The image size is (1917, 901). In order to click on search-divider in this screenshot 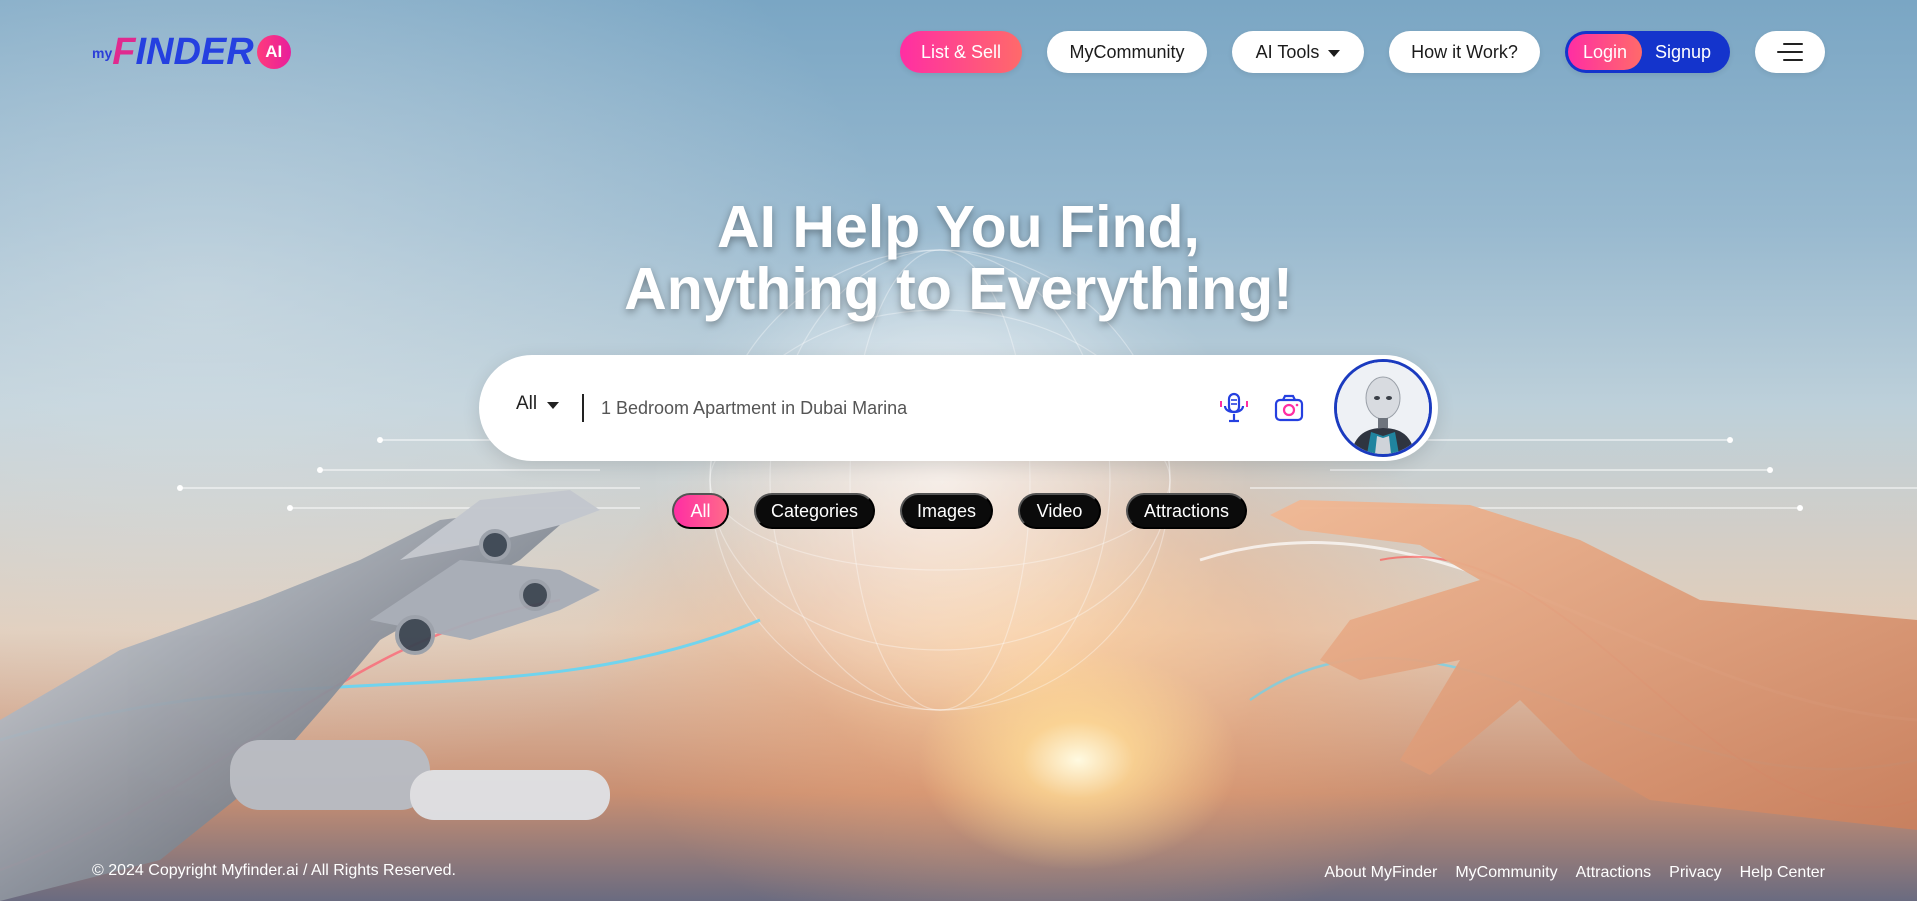, I will do `click(583, 408)`.